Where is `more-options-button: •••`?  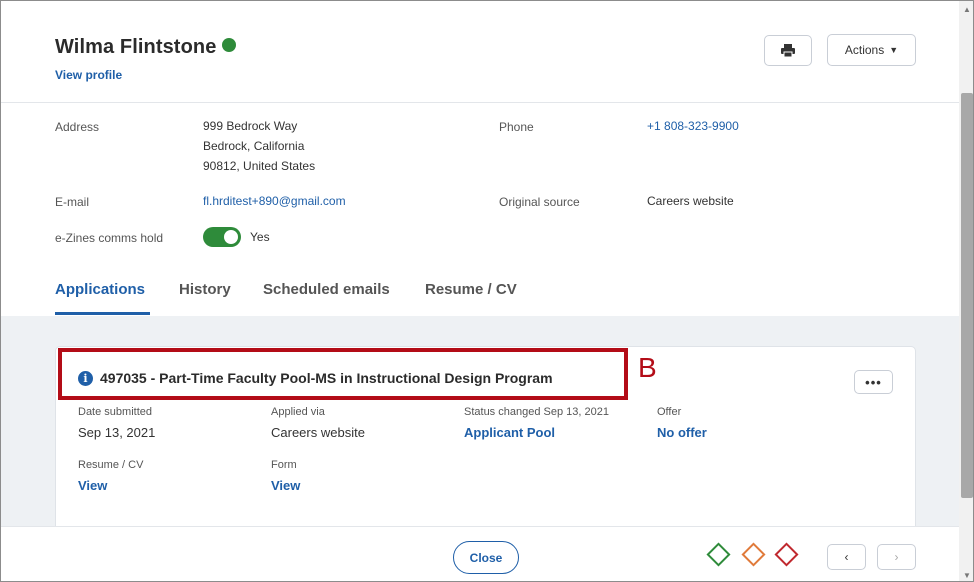
more-options-button: ••• is located at coordinates (873, 382).